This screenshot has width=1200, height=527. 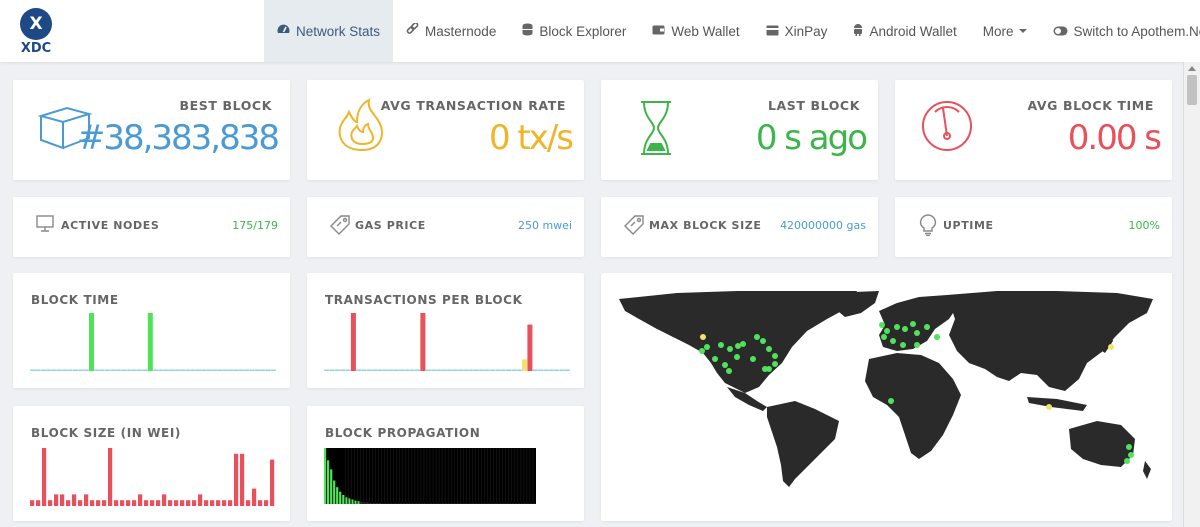 I want to click on logo-circle: X, so click(x=36, y=24).